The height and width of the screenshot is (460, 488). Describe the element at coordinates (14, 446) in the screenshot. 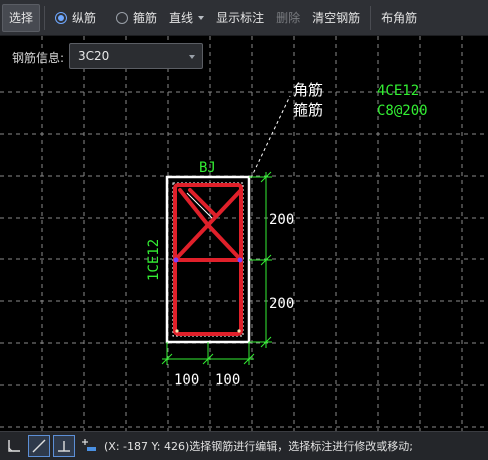

I see `orthogonal-mode-icon` at that location.